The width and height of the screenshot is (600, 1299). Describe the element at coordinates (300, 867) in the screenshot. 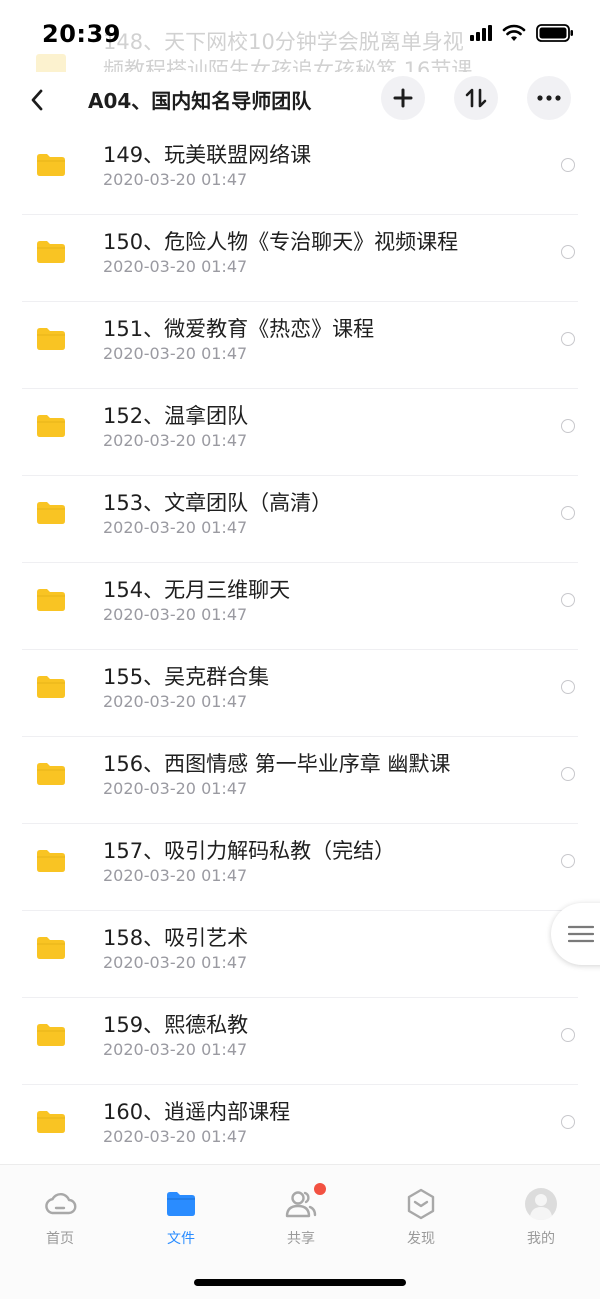

I see `file-row: 157、吸引力解码私教（完结） 2020-03-20 01:47` at that location.